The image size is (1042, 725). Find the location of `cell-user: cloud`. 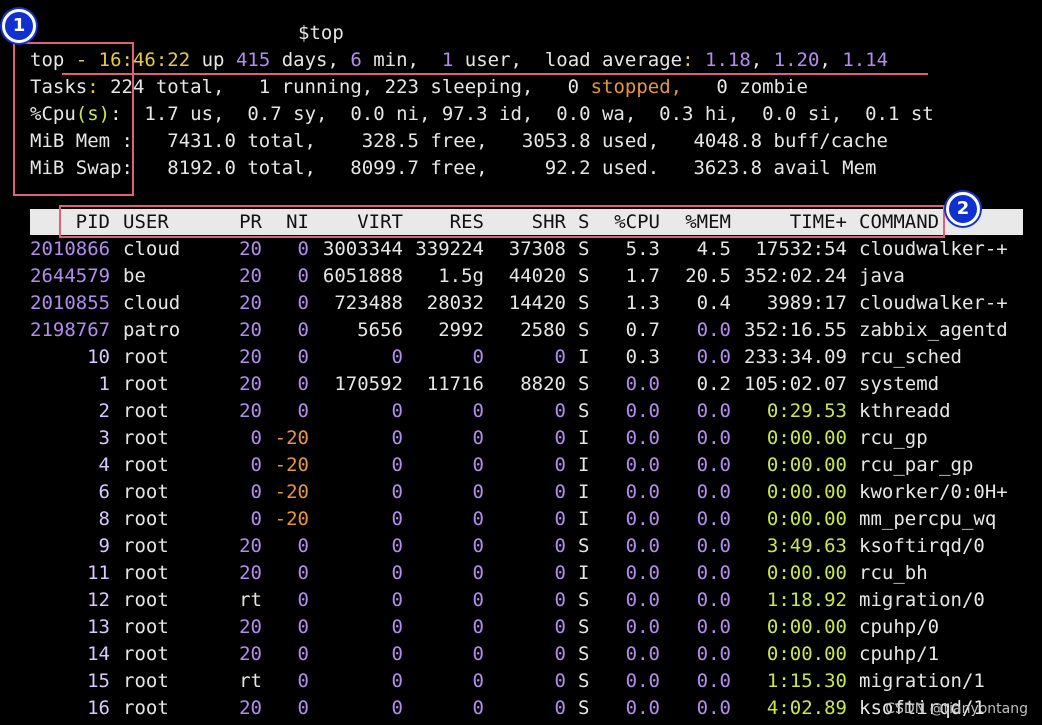

cell-user: cloud is located at coordinates (152, 249).